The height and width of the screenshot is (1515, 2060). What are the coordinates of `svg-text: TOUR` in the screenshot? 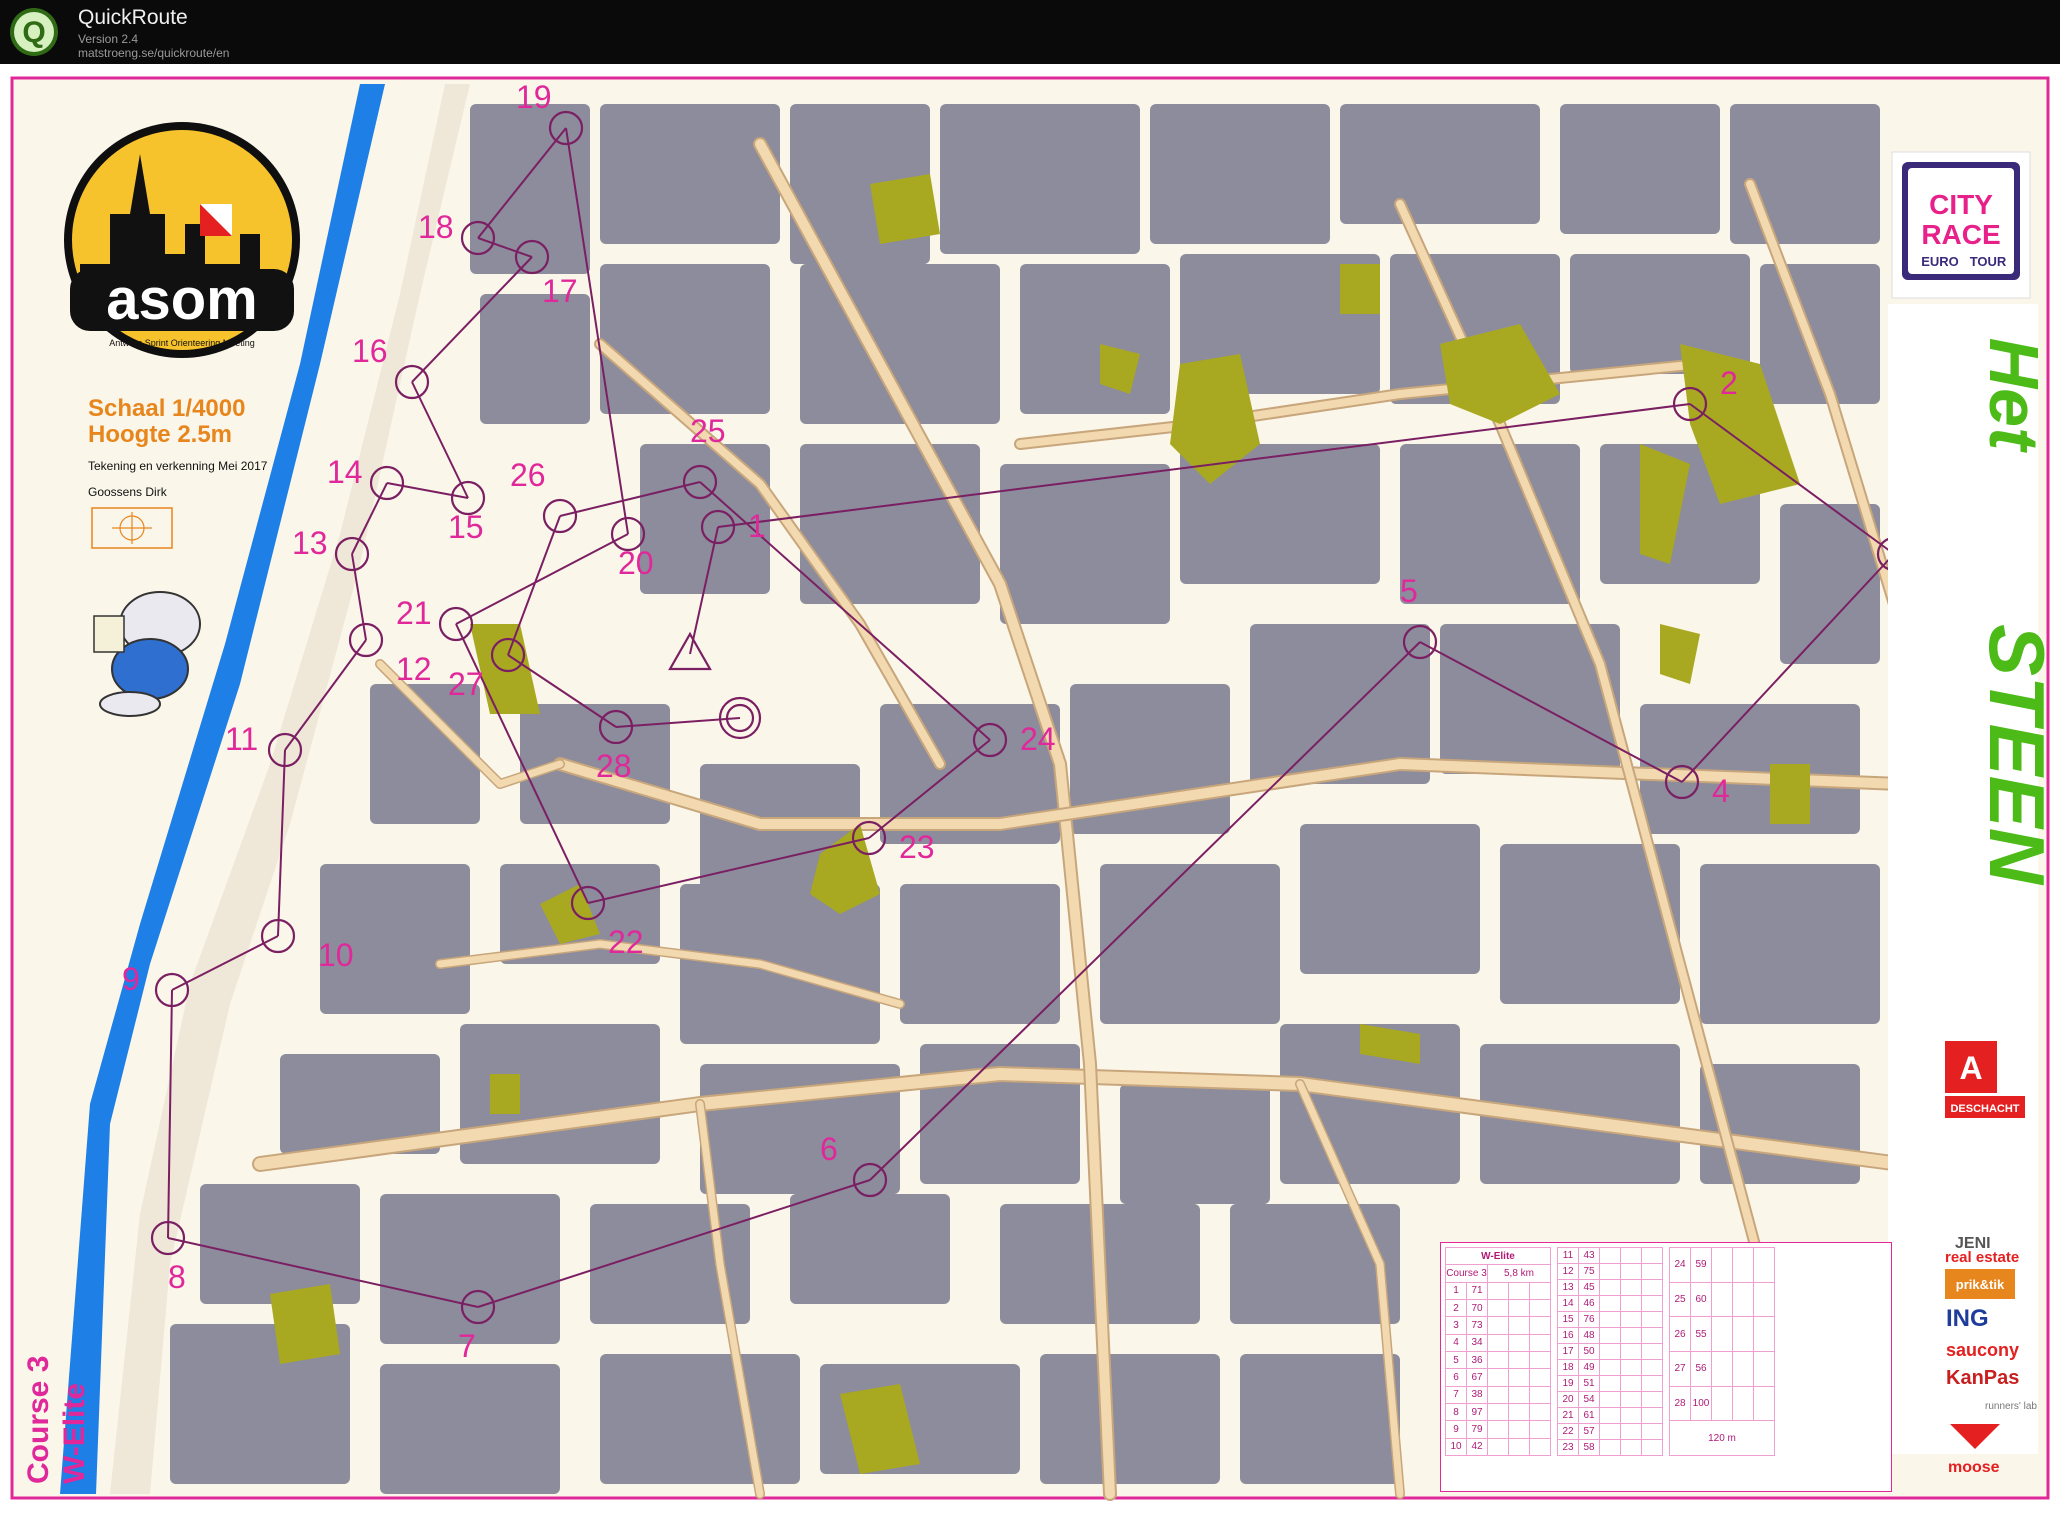 It's located at (1988, 261).